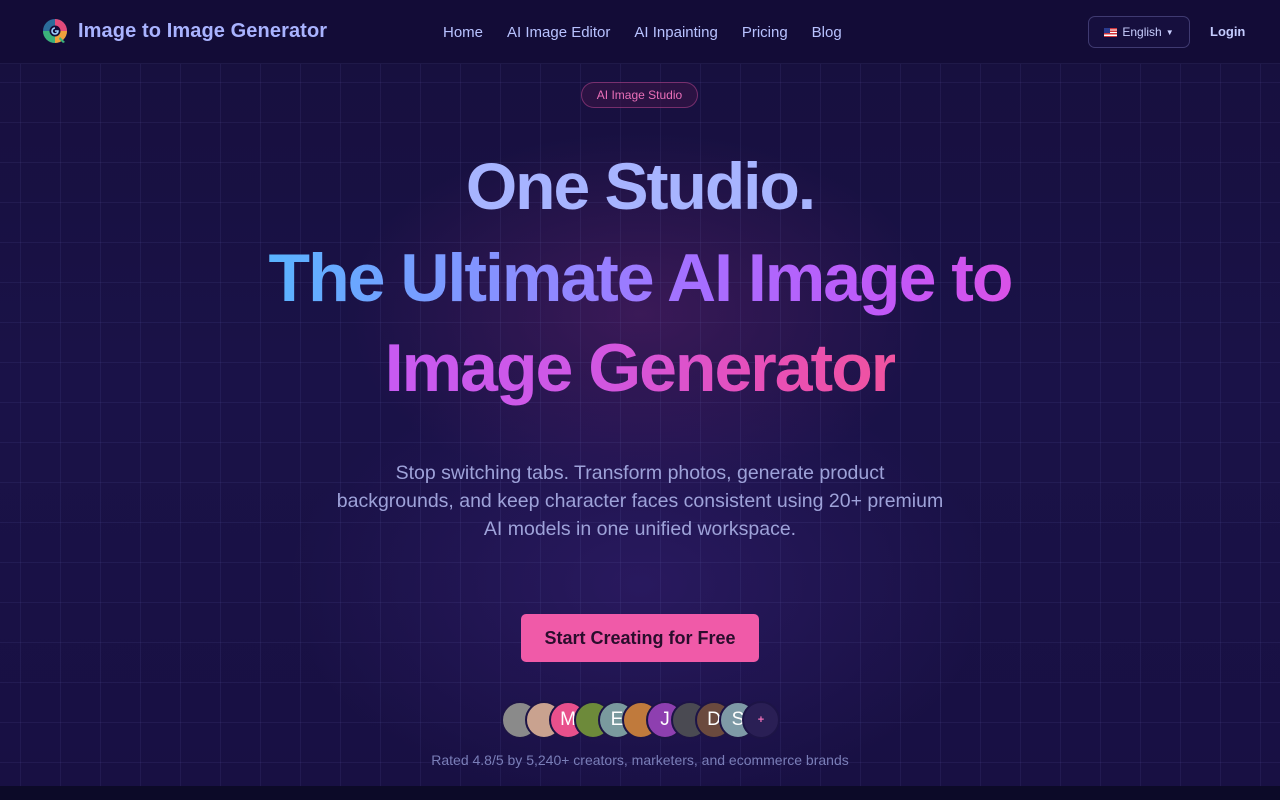 The image size is (1280, 800). I want to click on nav-ai-image-editor: AI Image Editor, so click(558, 33).